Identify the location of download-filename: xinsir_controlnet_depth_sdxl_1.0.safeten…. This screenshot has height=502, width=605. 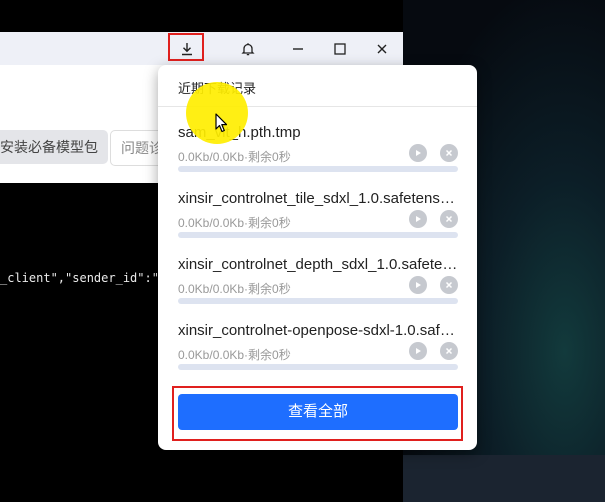
(318, 264).